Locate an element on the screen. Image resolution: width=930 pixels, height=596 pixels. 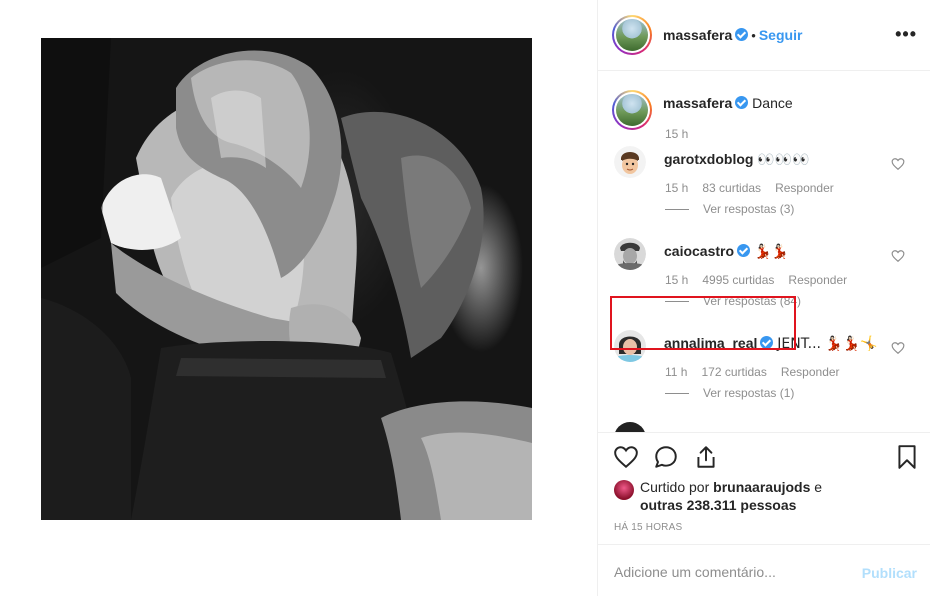
cartoon-face-icon is located at coordinates (630, 162).